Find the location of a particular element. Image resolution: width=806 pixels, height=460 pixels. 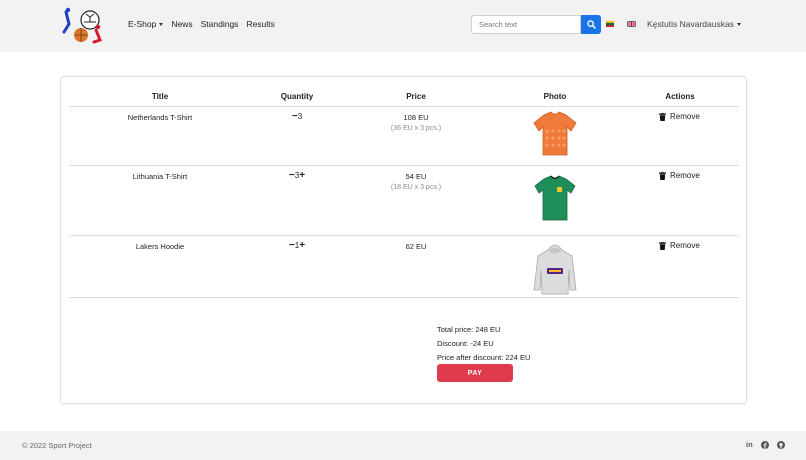

header-price: Price is located at coordinates (416, 96).